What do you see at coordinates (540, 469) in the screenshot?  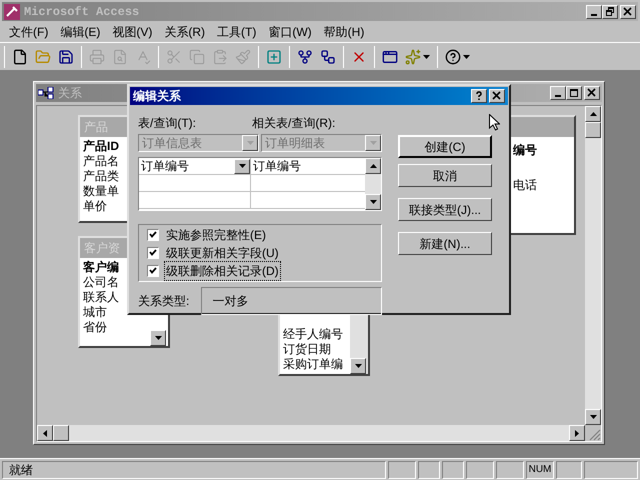 I see `status-indicator: NUM` at bounding box center [540, 469].